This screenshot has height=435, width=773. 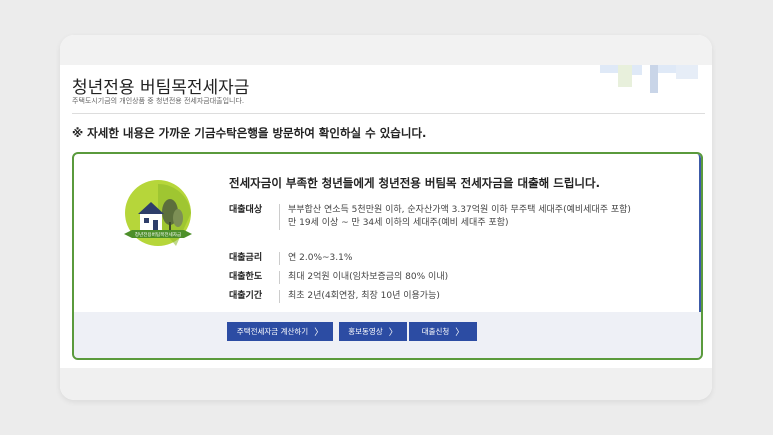 What do you see at coordinates (478, 258) in the screenshot?
I see `info-value: 연 2.0%~3.1%` at bounding box center [478, 258].